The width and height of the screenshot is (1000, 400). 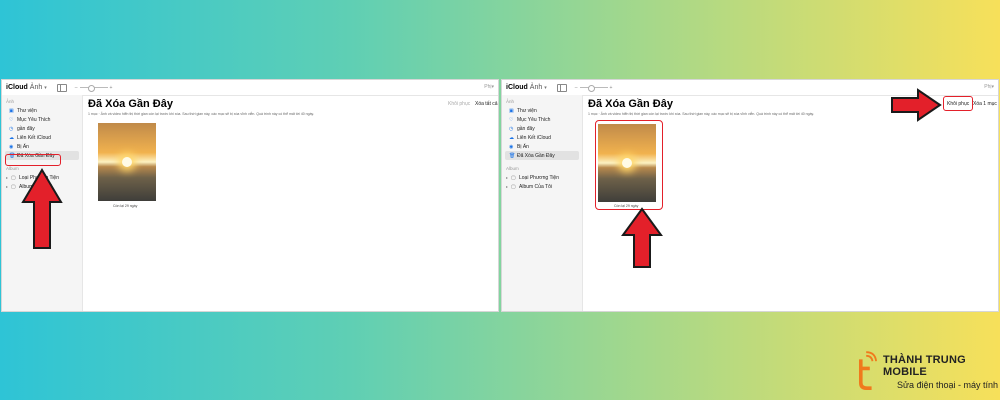 I want to click on top-bar: iCloud Ảnh ▾ – + Phị▾, so click(x=250, y=88).